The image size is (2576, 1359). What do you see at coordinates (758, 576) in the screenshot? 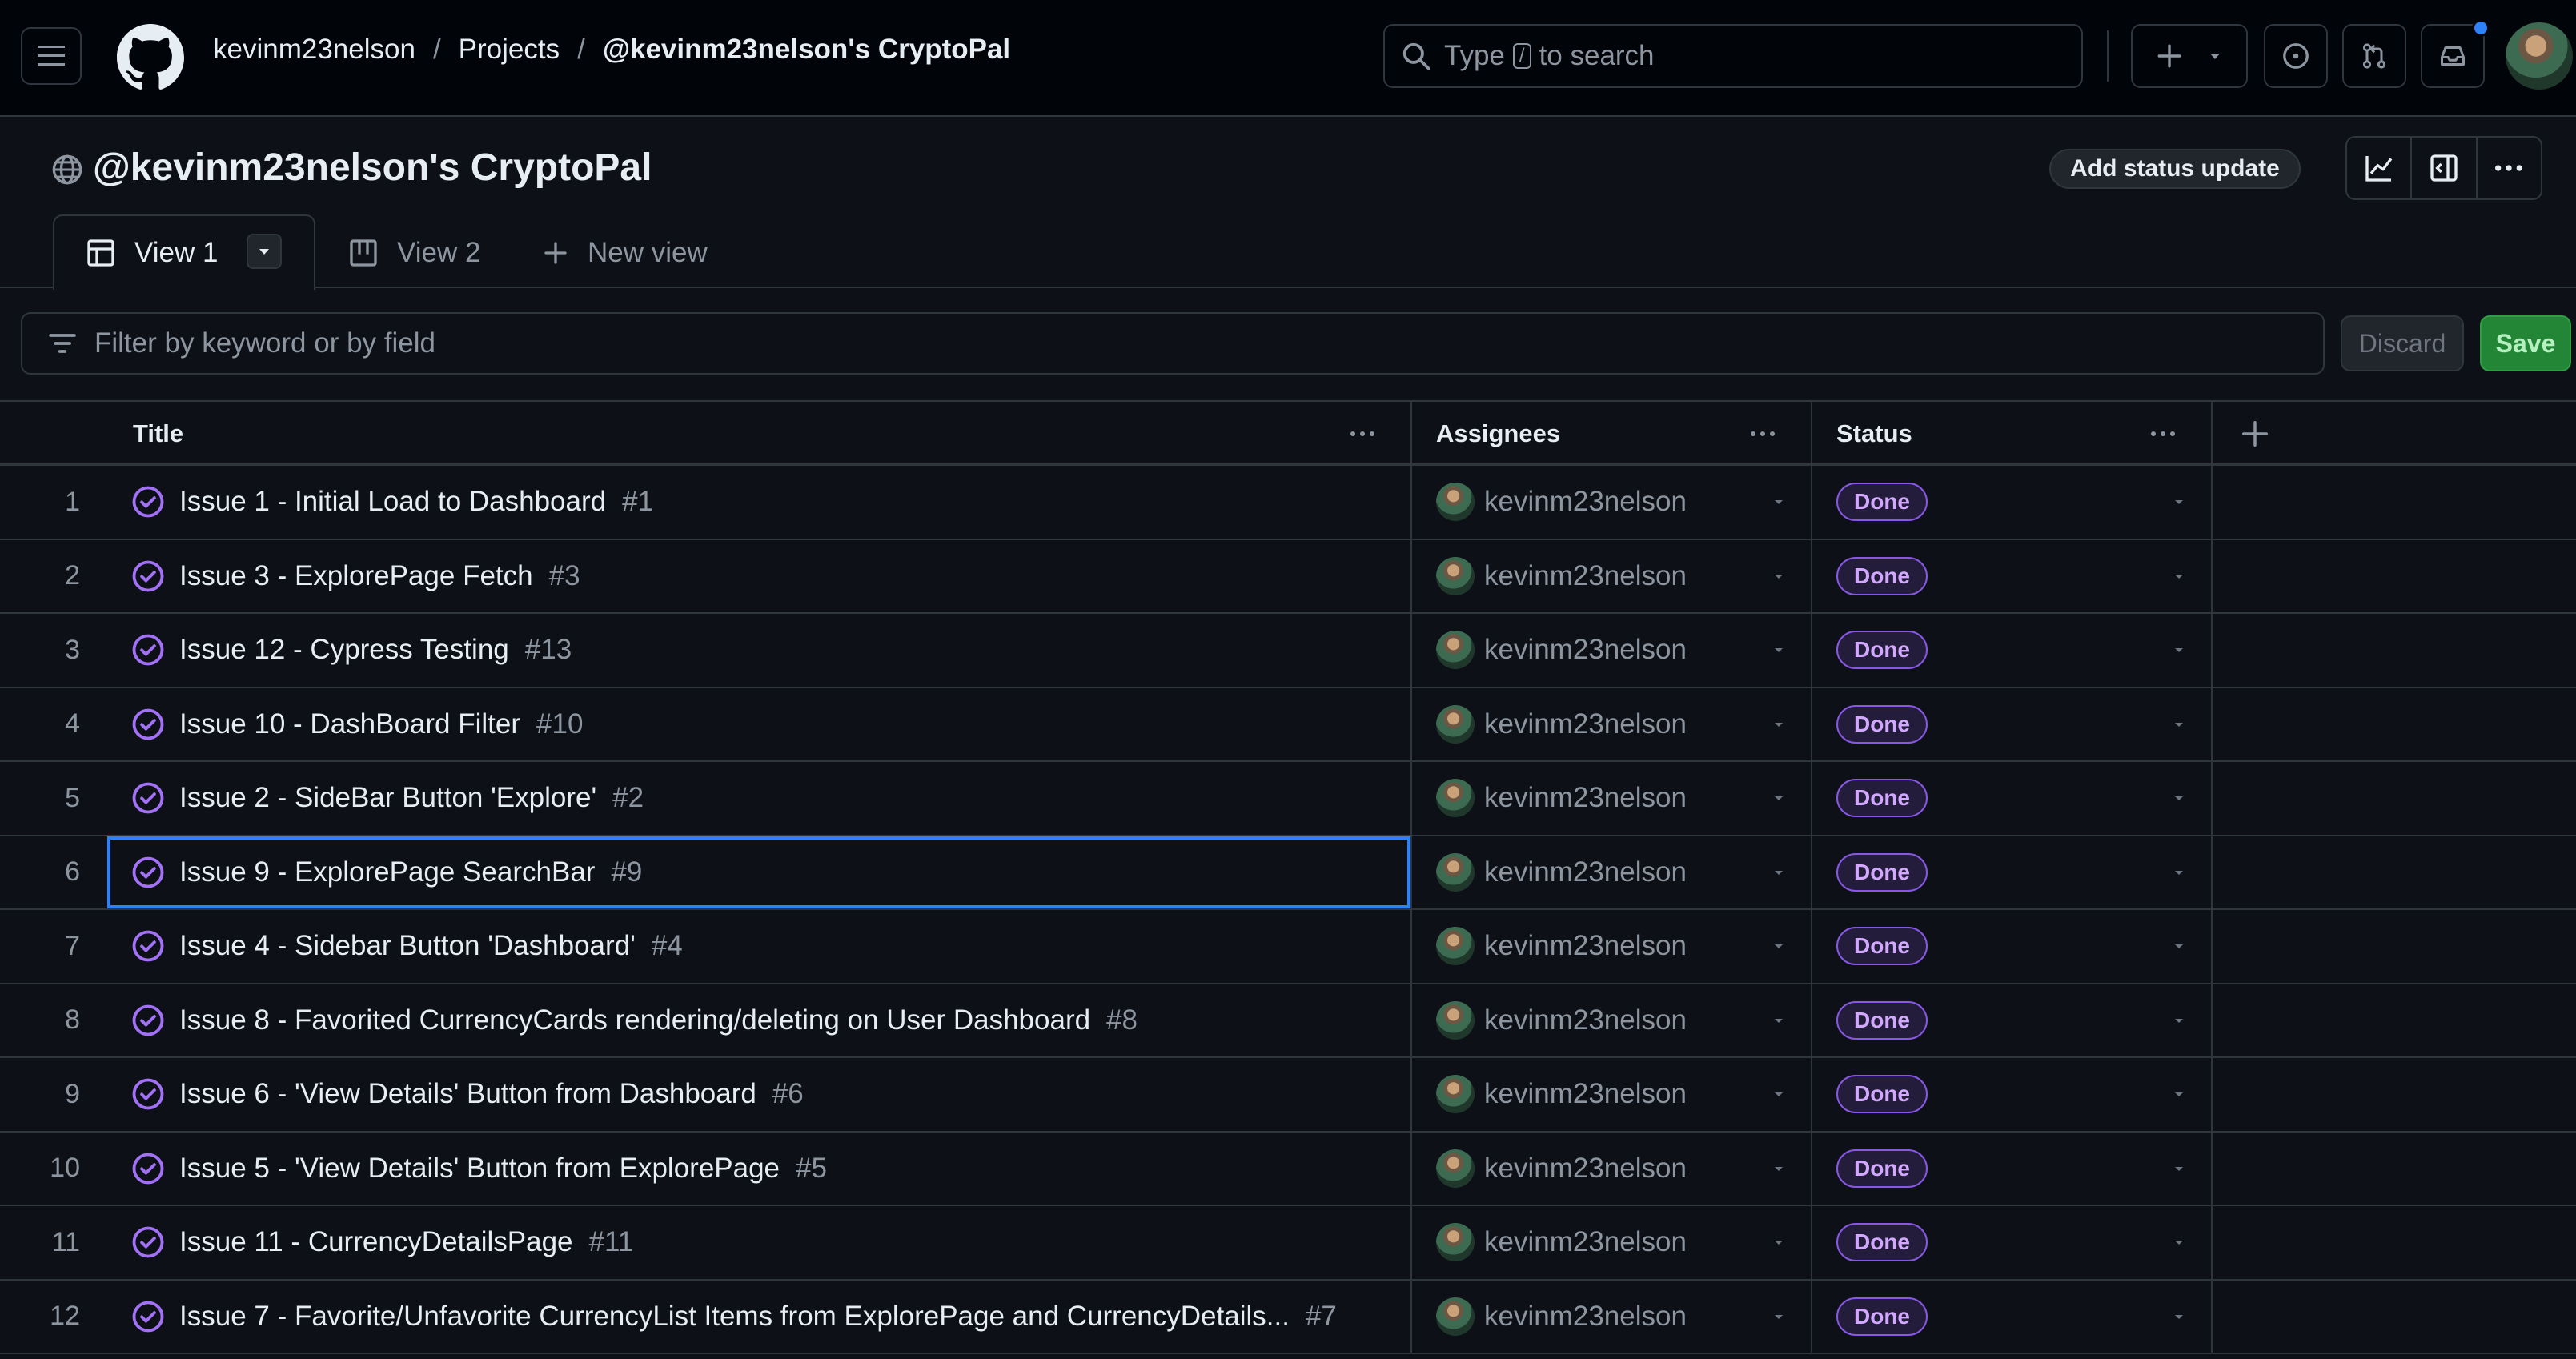
I see `title-cell: Issue 3 - ExplorePage Fetch #3` at bounding box center [758, 576].